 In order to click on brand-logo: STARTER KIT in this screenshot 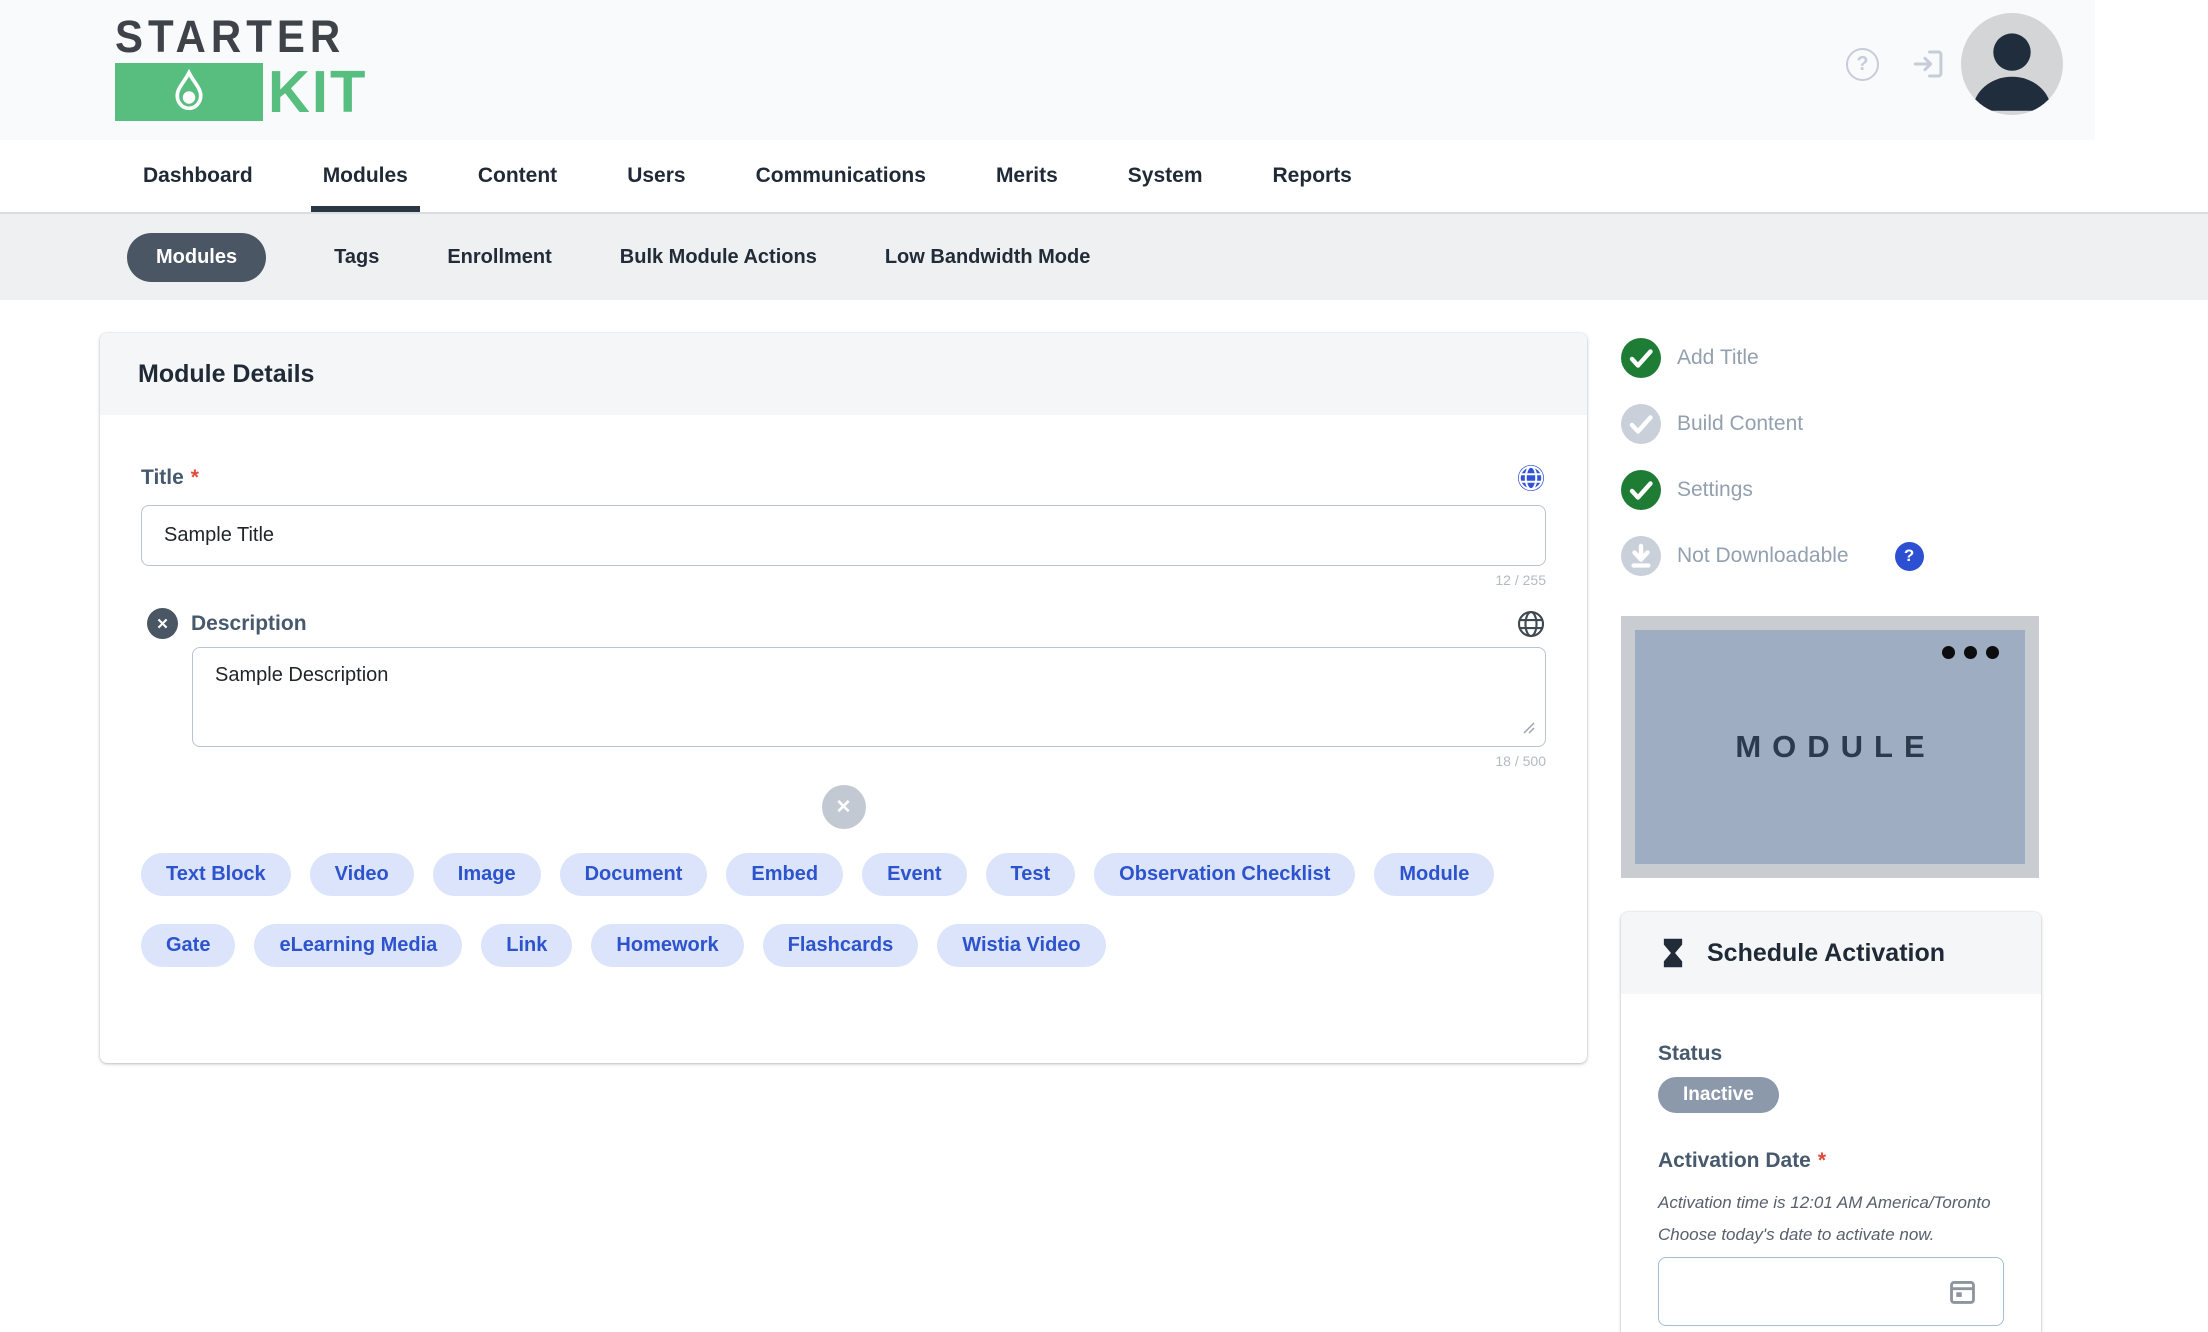, I will do `click(241, 68)`.